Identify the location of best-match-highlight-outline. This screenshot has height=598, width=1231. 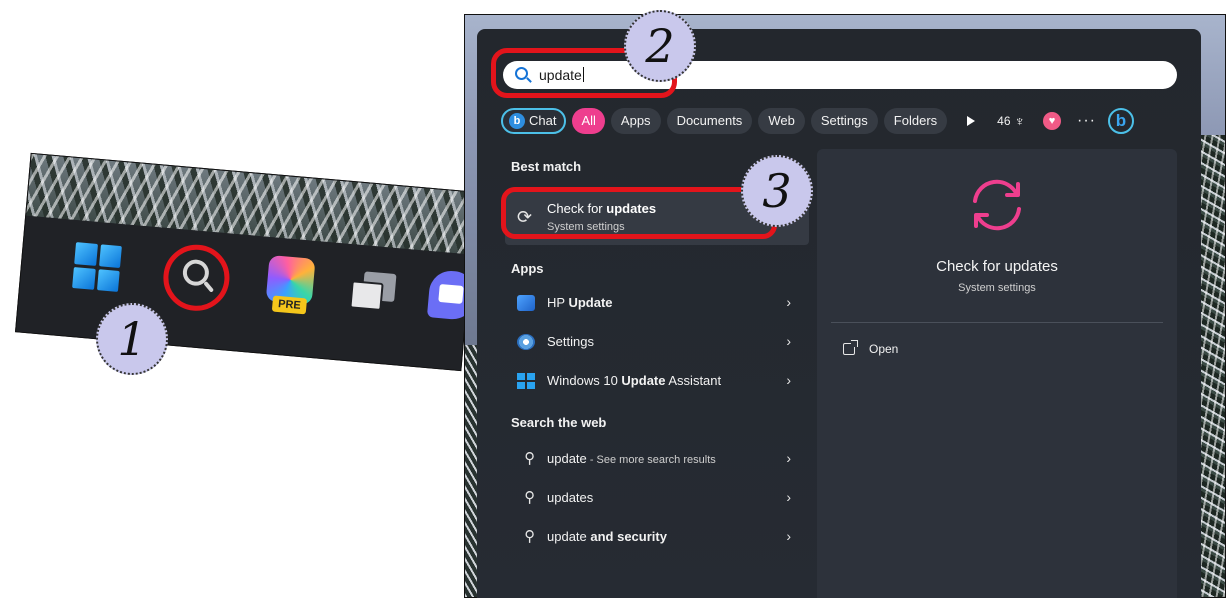
(639, 213).